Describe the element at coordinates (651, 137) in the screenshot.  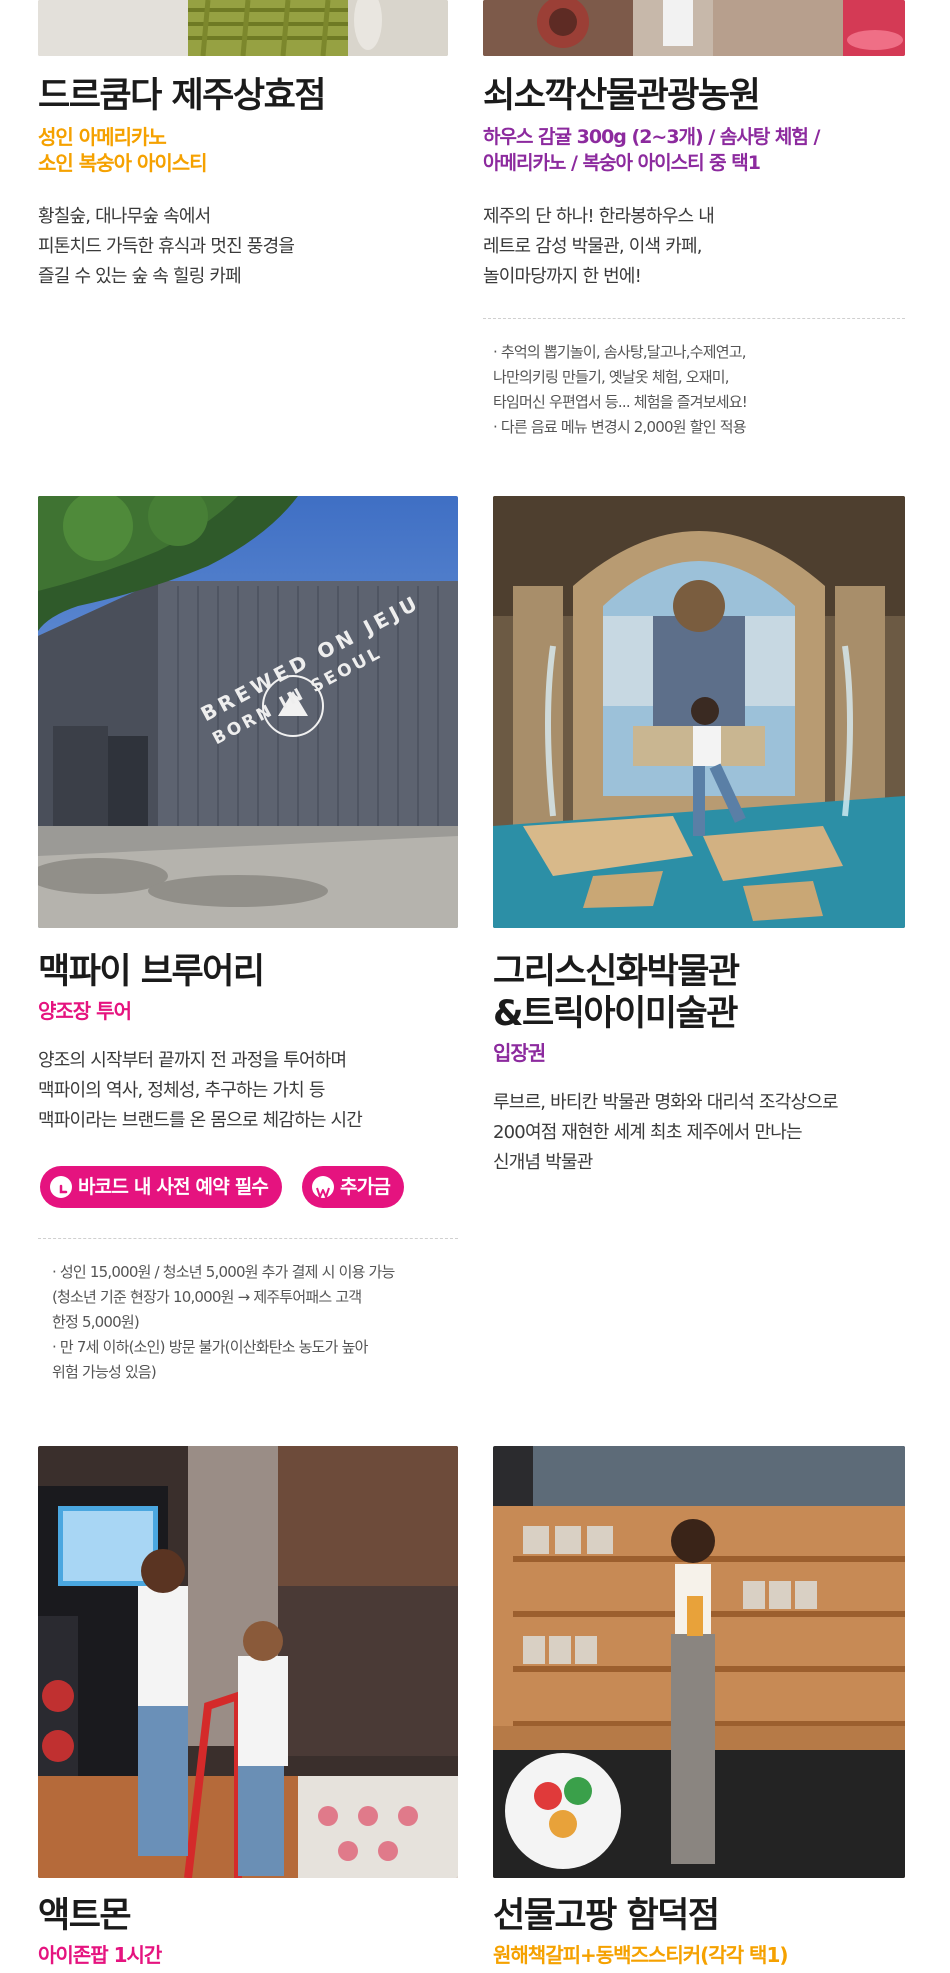
I see `offer-subtitle: 하우스 감귤 300g (2~3개) / 솜사탕 체험 /` at that location.